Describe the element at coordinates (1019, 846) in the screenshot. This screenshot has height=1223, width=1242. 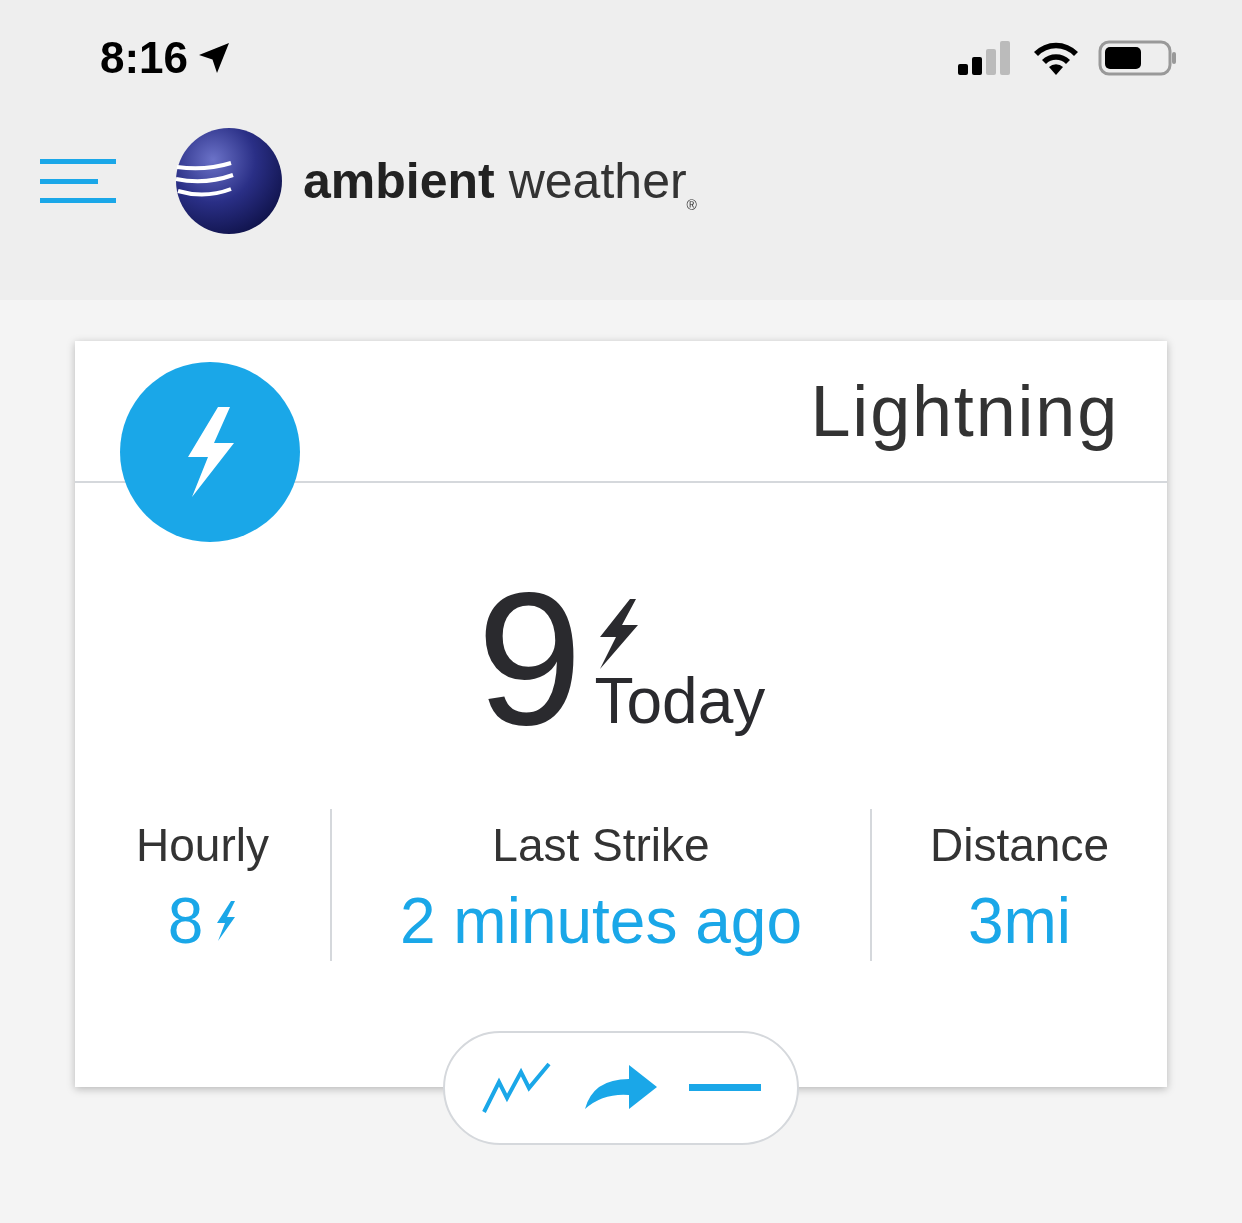
I see `stat-label: Distance` at that location.